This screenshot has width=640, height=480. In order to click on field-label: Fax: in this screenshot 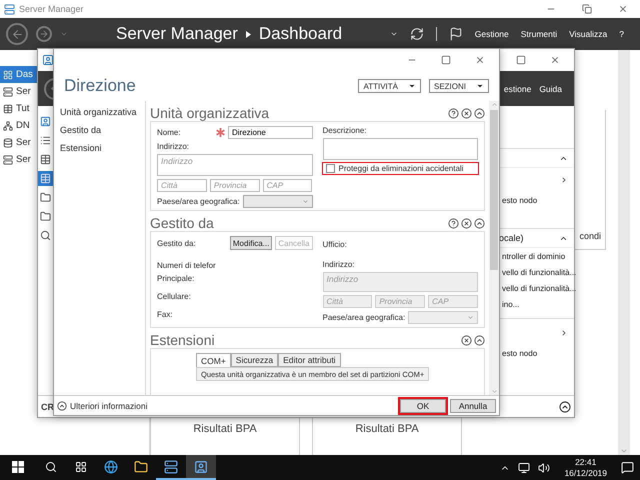, I will do `click(165, 314)`.